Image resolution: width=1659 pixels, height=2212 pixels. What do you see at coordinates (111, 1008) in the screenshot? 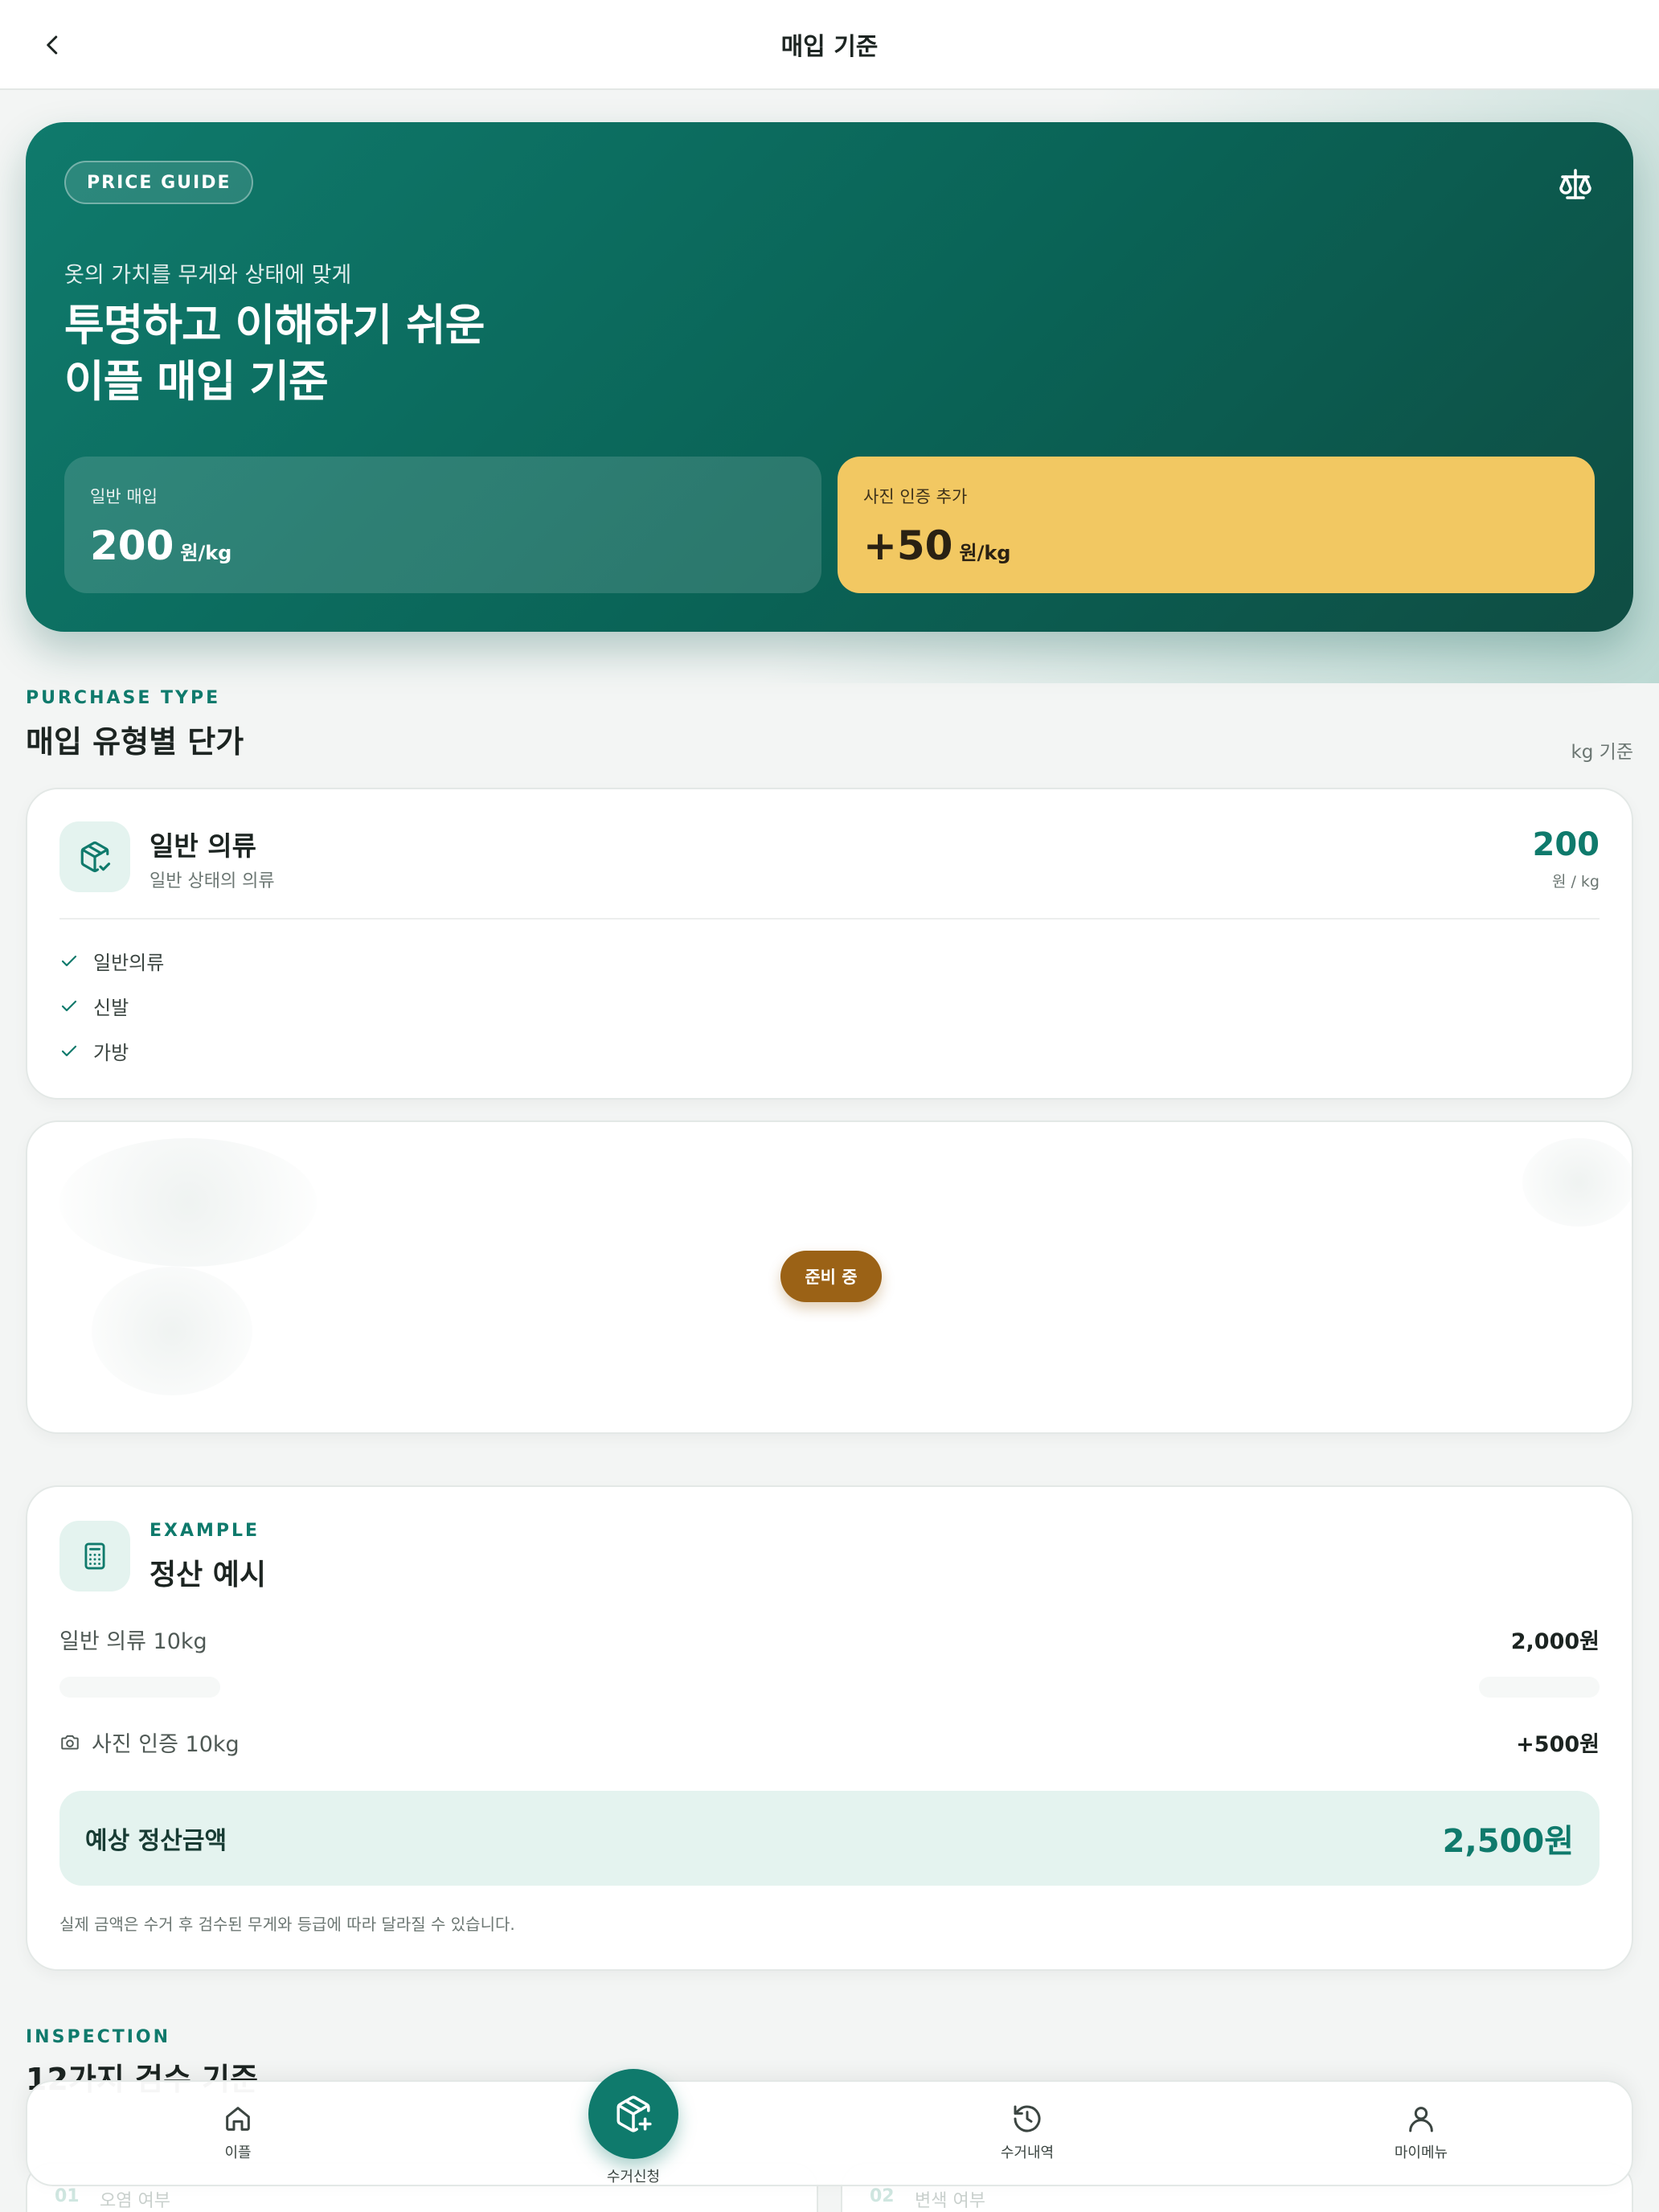
I see `list-item-label: 신발` at bounding box center [111, 1008].